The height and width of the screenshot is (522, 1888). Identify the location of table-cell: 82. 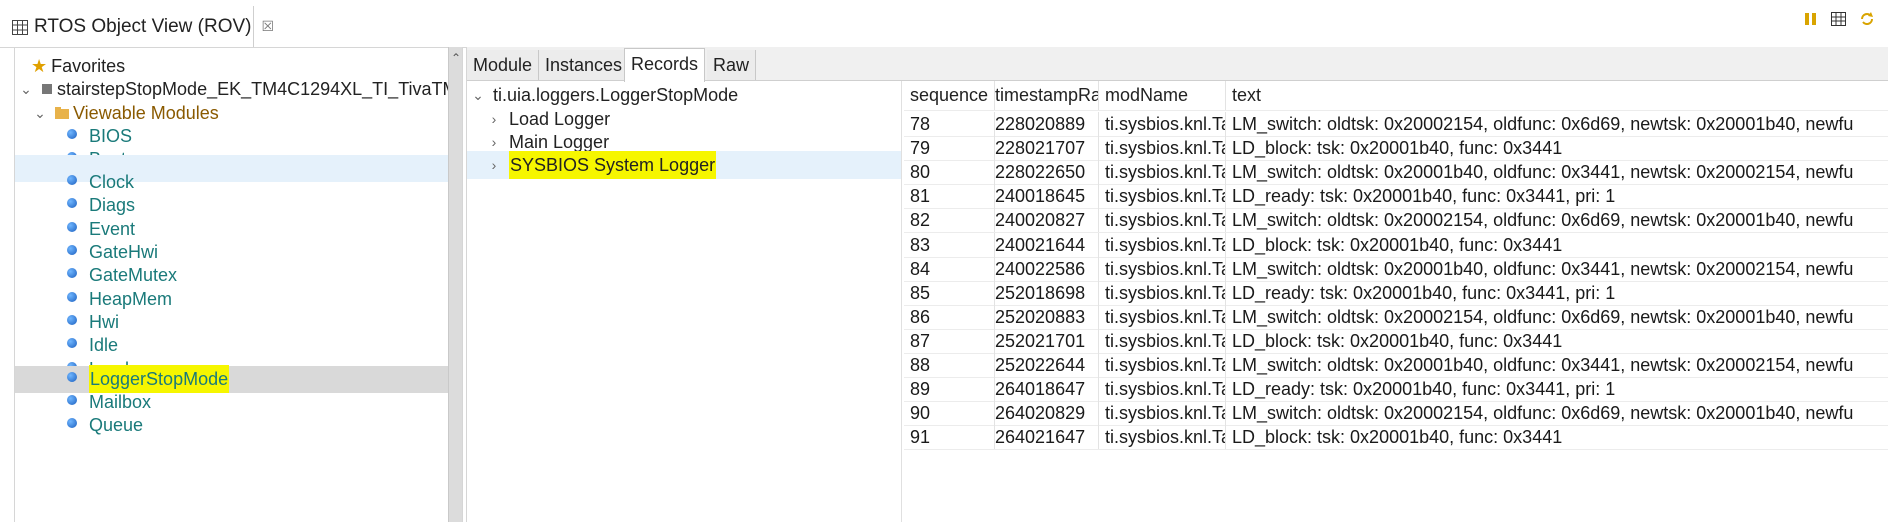
(949, 220).